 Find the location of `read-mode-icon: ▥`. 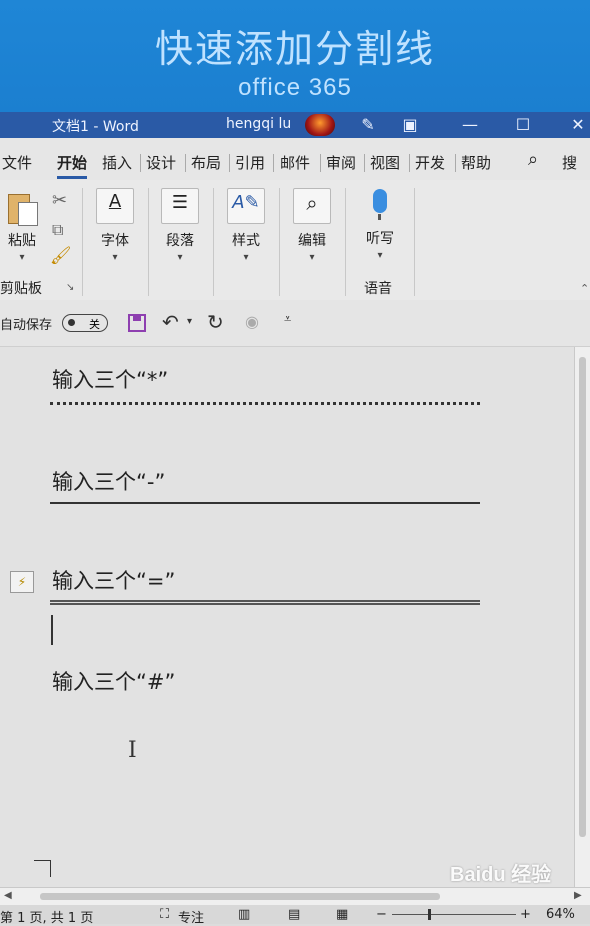

read-mode-icon: ▥ is located at coordinates (244, 914).